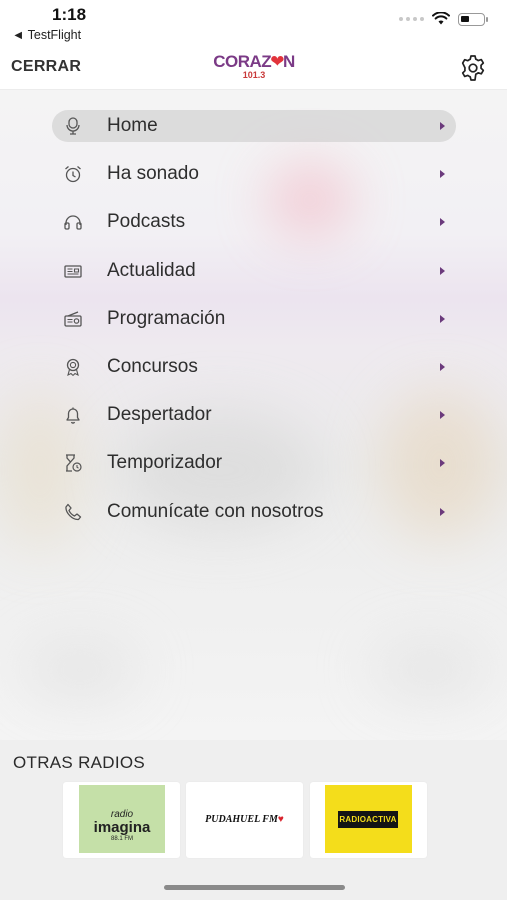  I want to click on menu-label-despertador: Despertador, so click(159, 415).